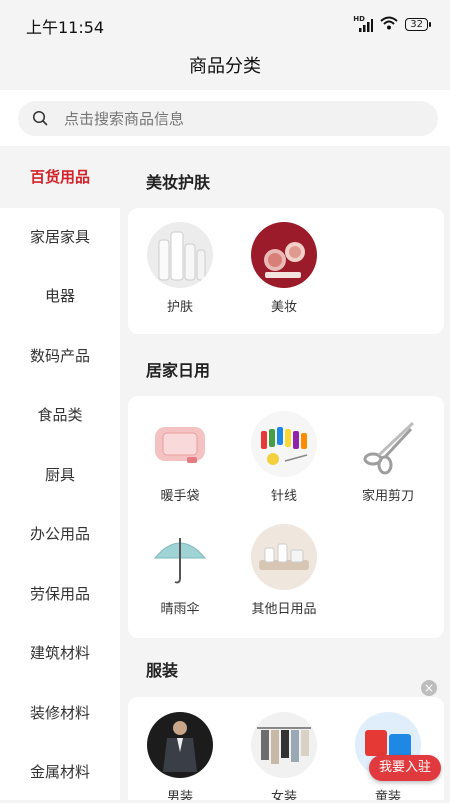 This screenshot has width=450, height=803. I want to click on sidebar-item-building-materials: 建筑材料, so click(60, 654).